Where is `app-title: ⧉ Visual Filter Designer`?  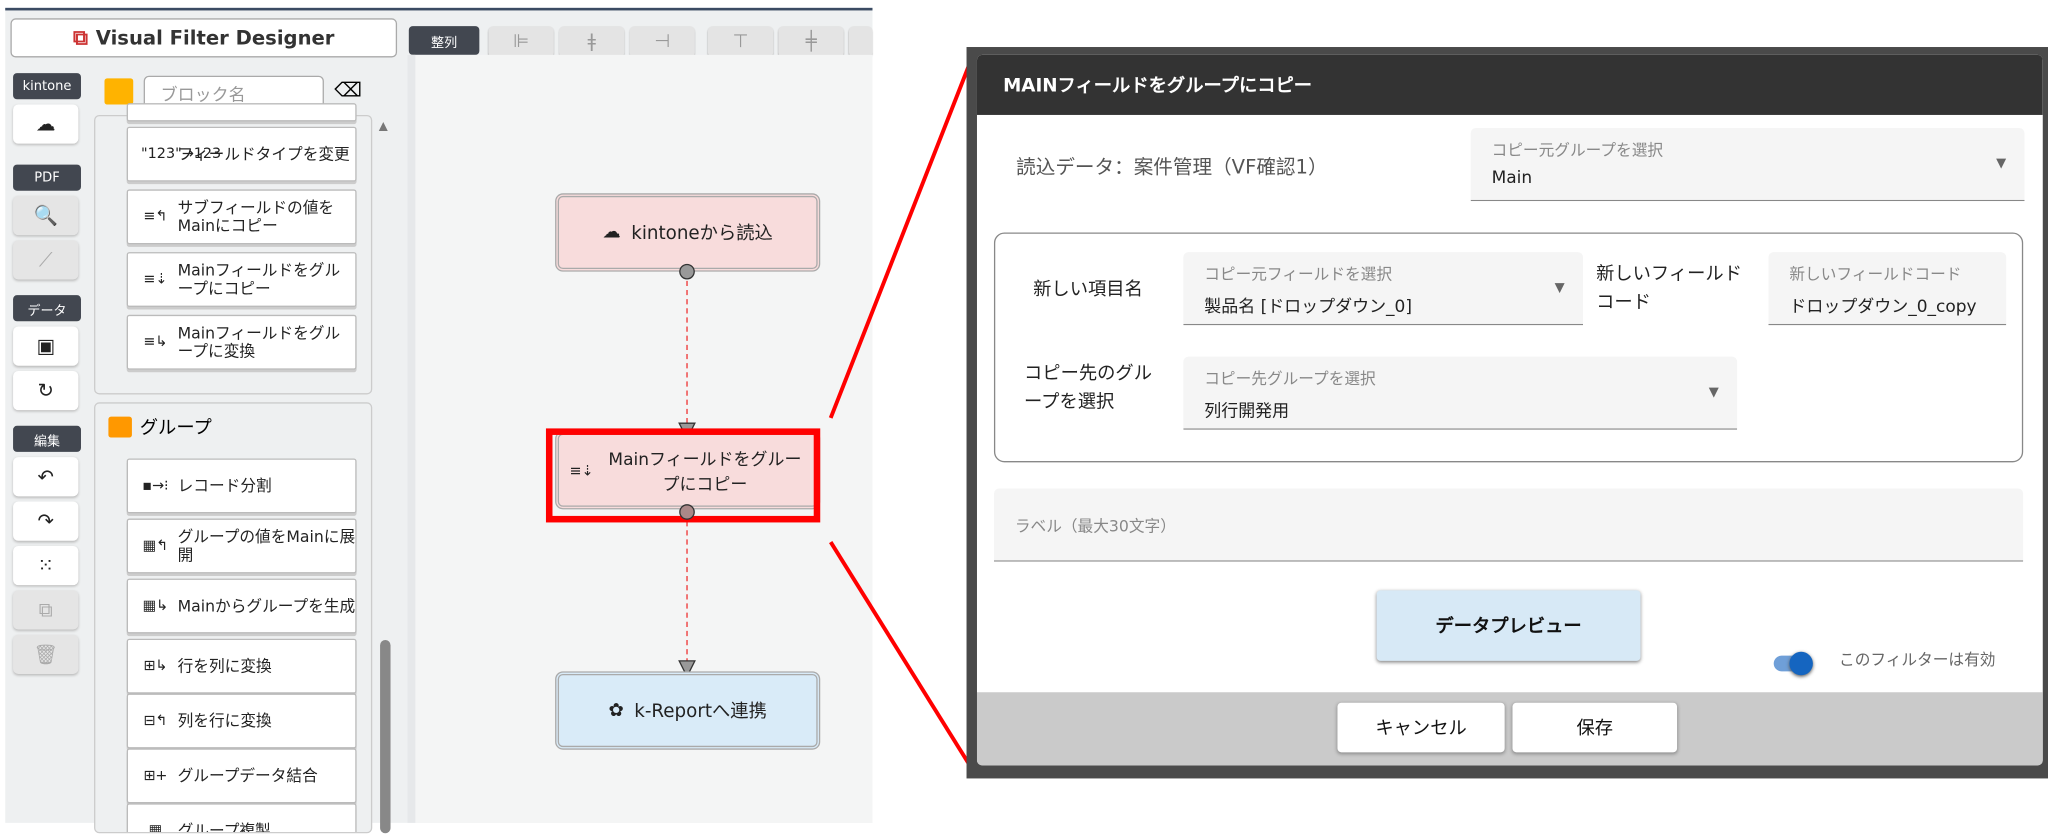
app-title: ⧉ Visual Filter Designer is located at coordinates (204, 38).